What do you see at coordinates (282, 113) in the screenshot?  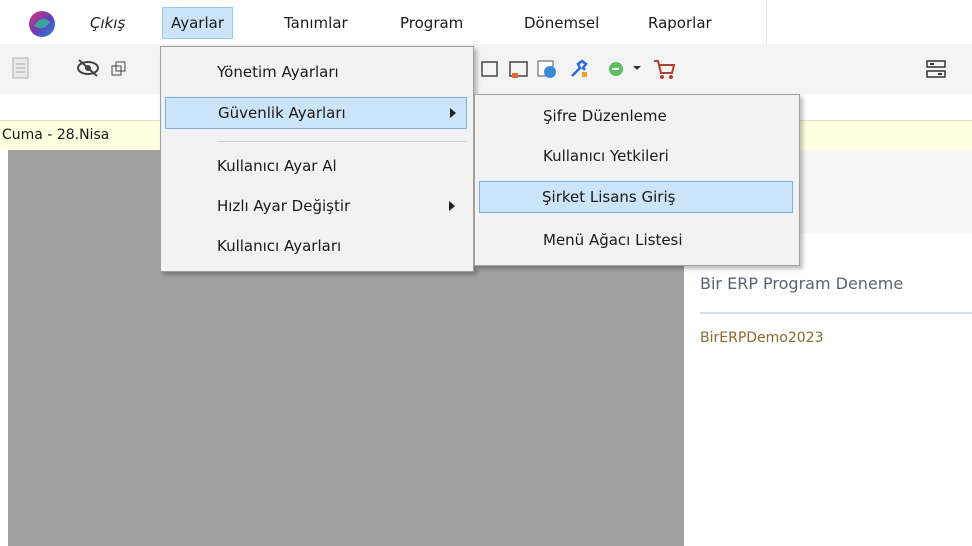 I see `menu-item-label: Güvenlik Ayarları` at bounding box center [282, 113].